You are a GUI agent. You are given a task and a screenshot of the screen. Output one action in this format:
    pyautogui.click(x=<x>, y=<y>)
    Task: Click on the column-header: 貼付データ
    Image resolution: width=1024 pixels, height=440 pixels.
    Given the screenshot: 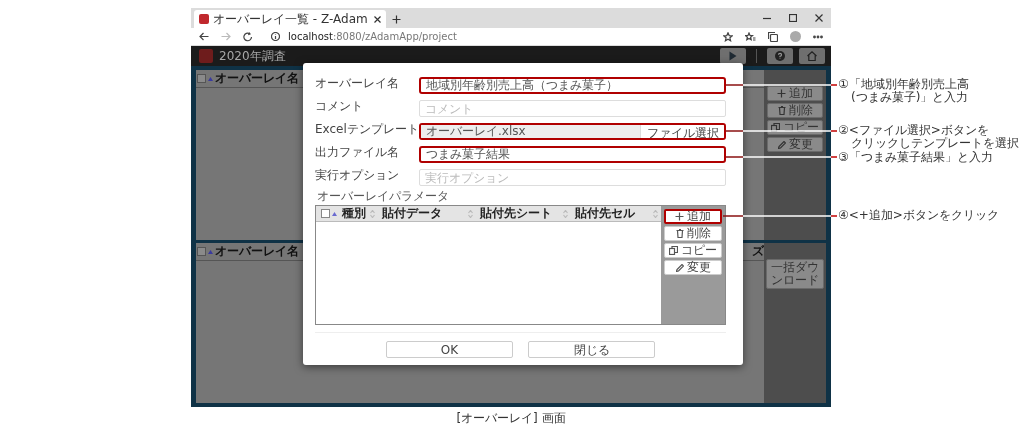 What is the action you would take?
    pyautogui.click(x=412, y=213)
    